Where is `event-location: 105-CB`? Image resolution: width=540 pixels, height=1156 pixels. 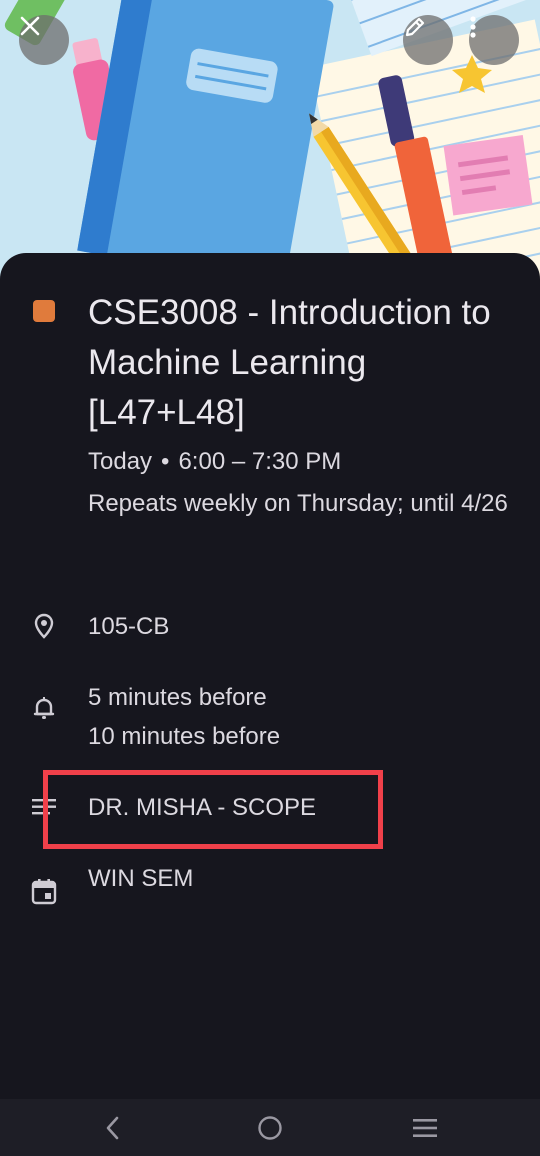 event-location: 105-CB is located at coordinates (128, 626).